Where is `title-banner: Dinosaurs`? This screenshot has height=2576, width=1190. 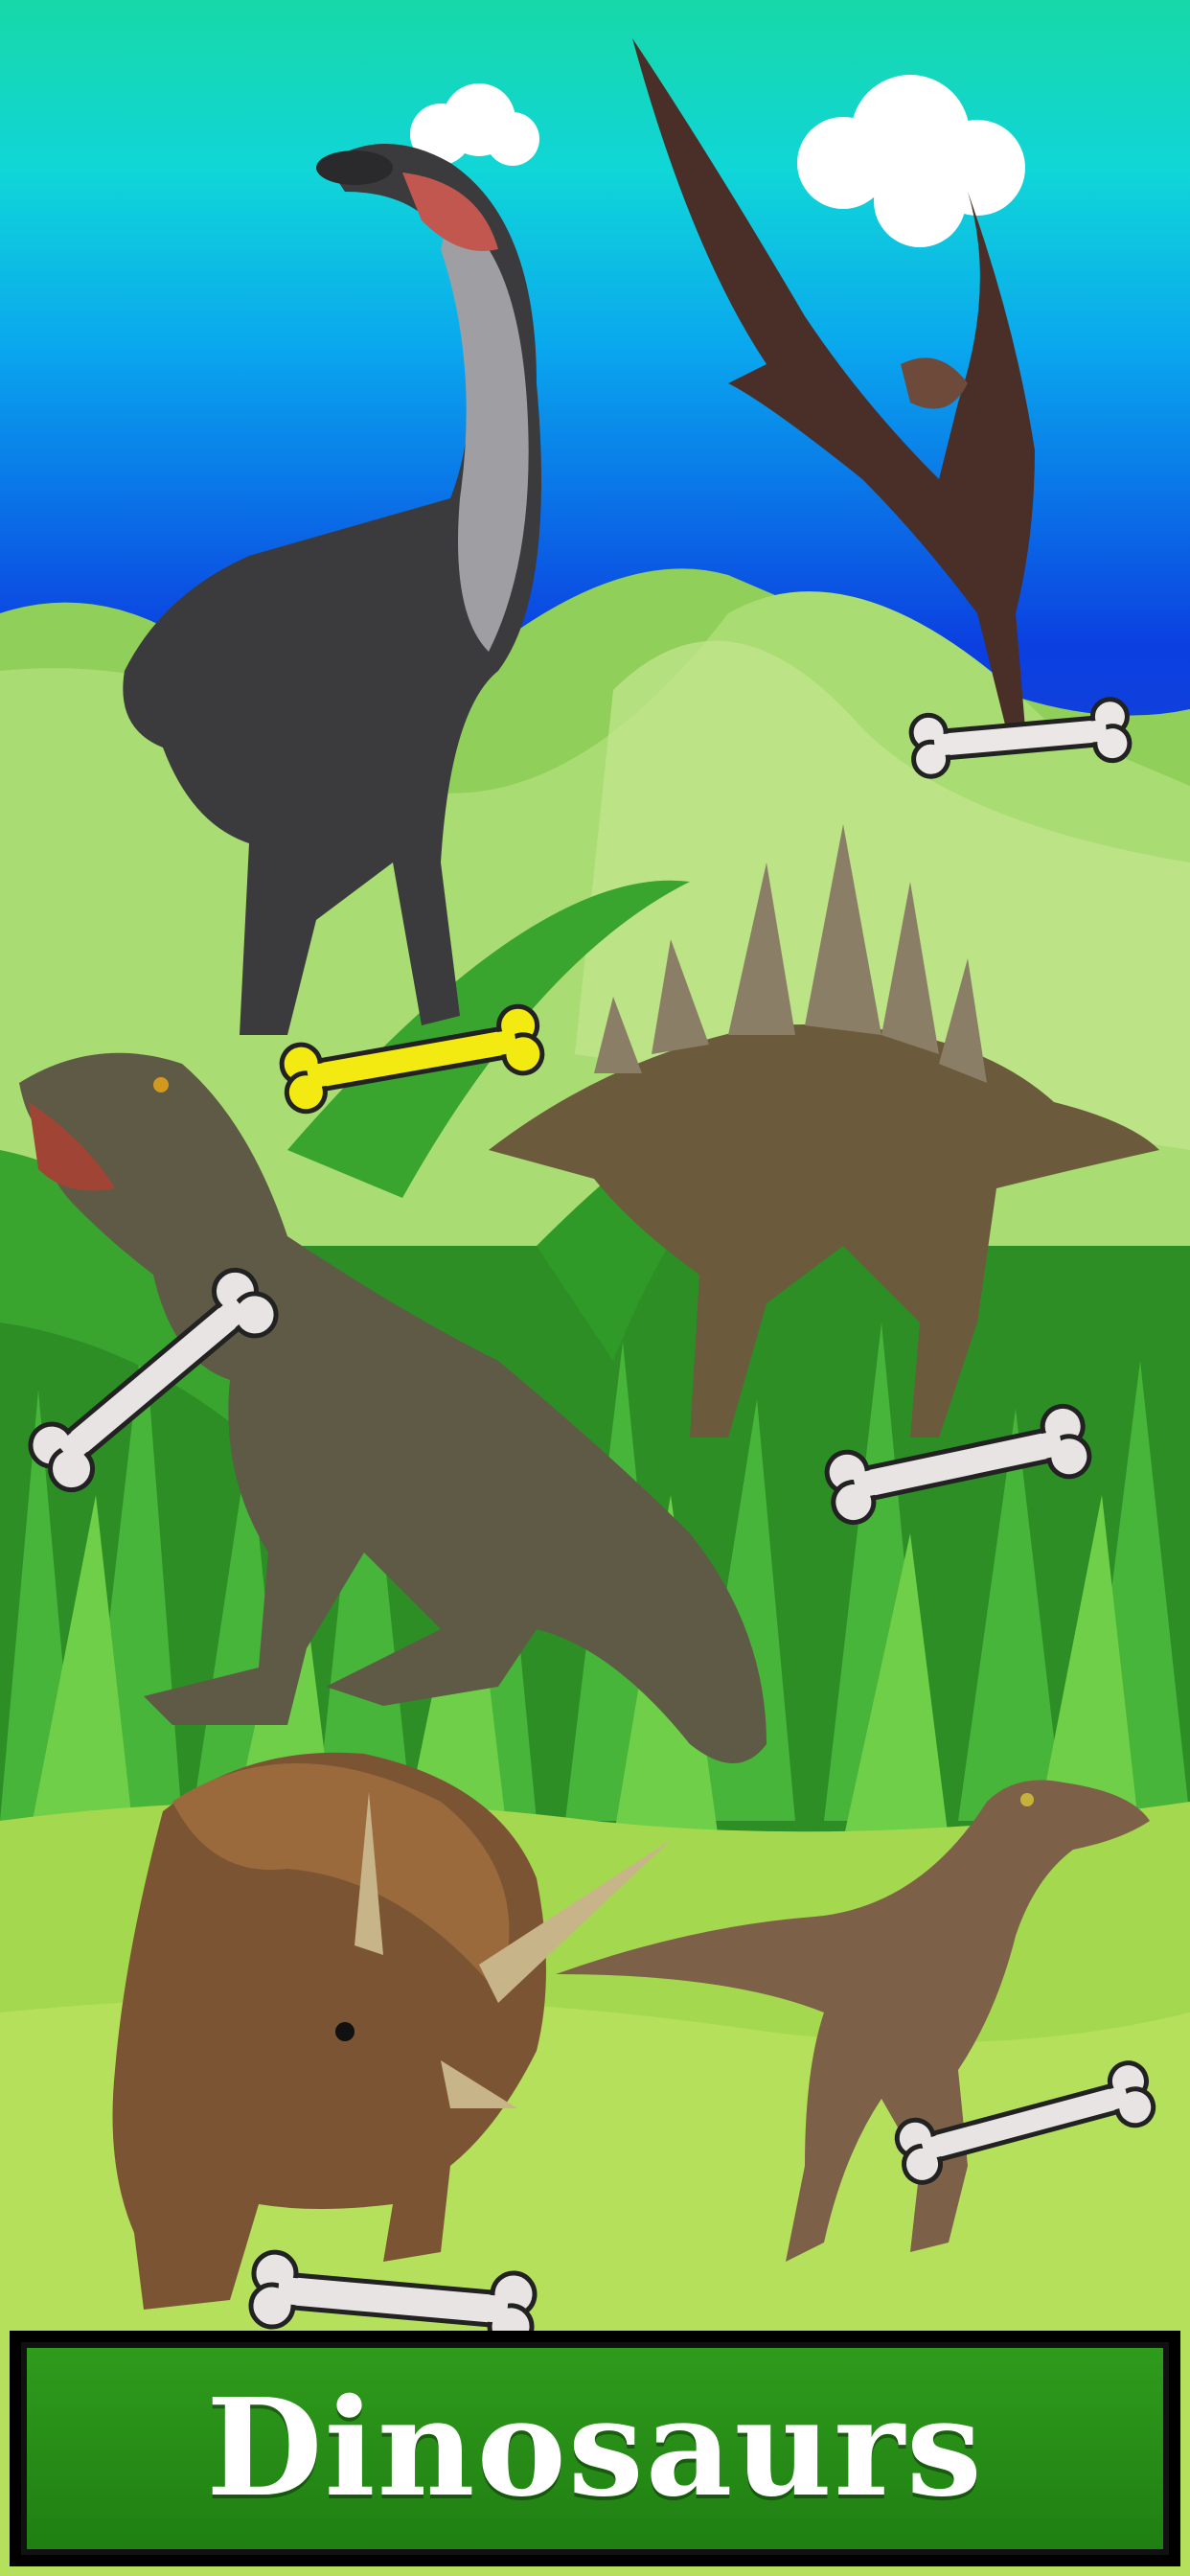 title-banner: Dinosaurs is located at coordinates (595, 2448).